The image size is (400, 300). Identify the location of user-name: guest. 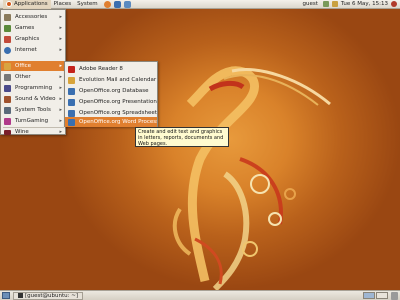
(310, 4).